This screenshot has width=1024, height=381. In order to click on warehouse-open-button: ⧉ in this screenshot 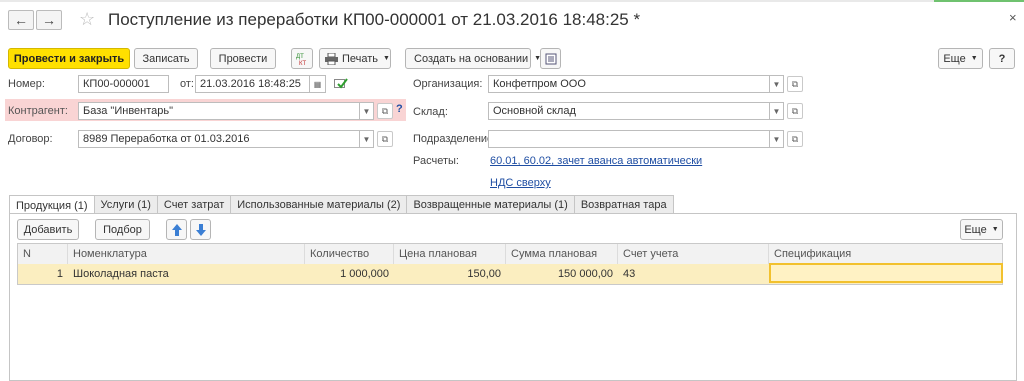, I will do `click(795, 111)`.